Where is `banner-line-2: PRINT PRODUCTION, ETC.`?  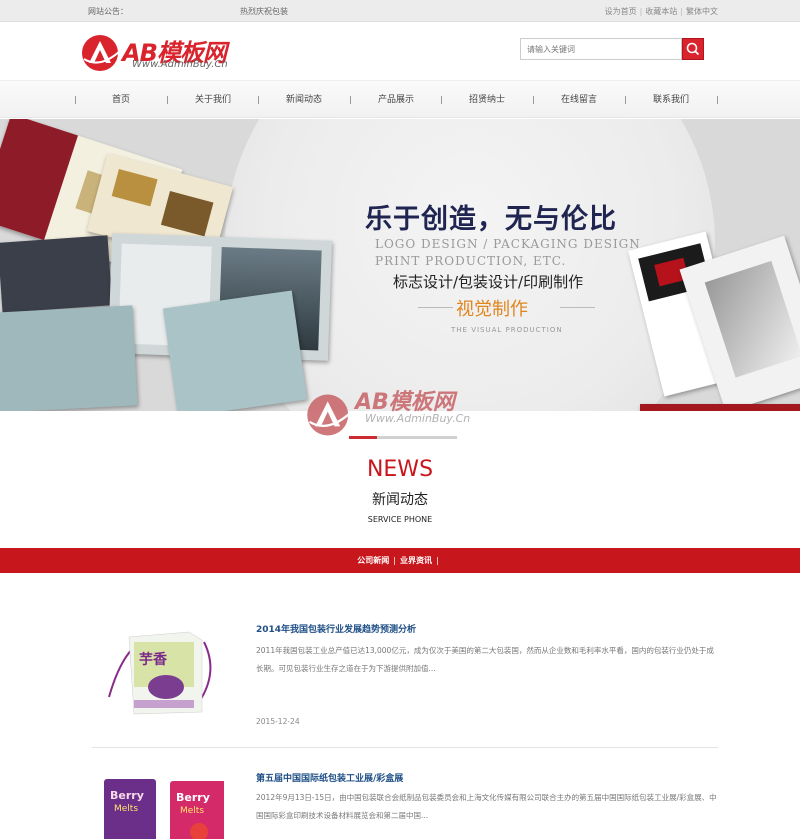 banner-line-2: PRINT PRODUCTION, ETC. is located at coordinates (471, 261).